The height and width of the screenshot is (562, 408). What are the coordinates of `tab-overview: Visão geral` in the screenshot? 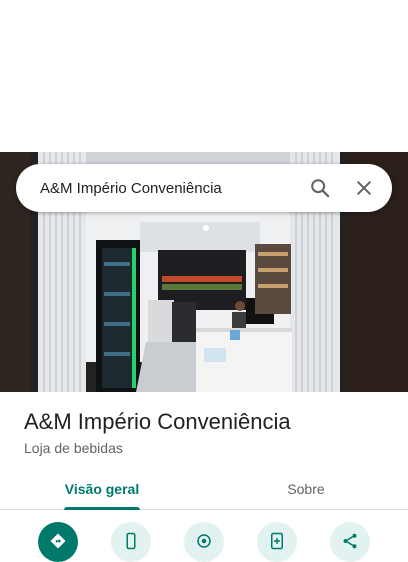 It's located at (102, 489).